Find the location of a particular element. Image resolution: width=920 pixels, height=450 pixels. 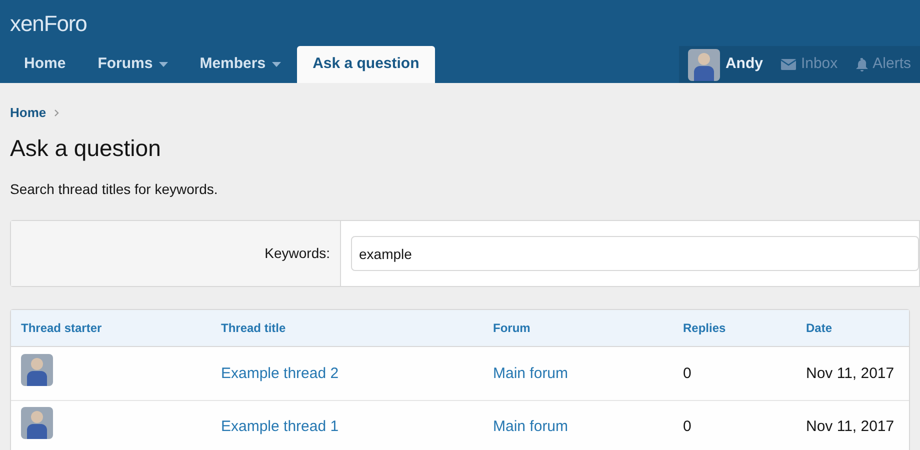

column-header: Thread title is located at coordinates (253, 328).